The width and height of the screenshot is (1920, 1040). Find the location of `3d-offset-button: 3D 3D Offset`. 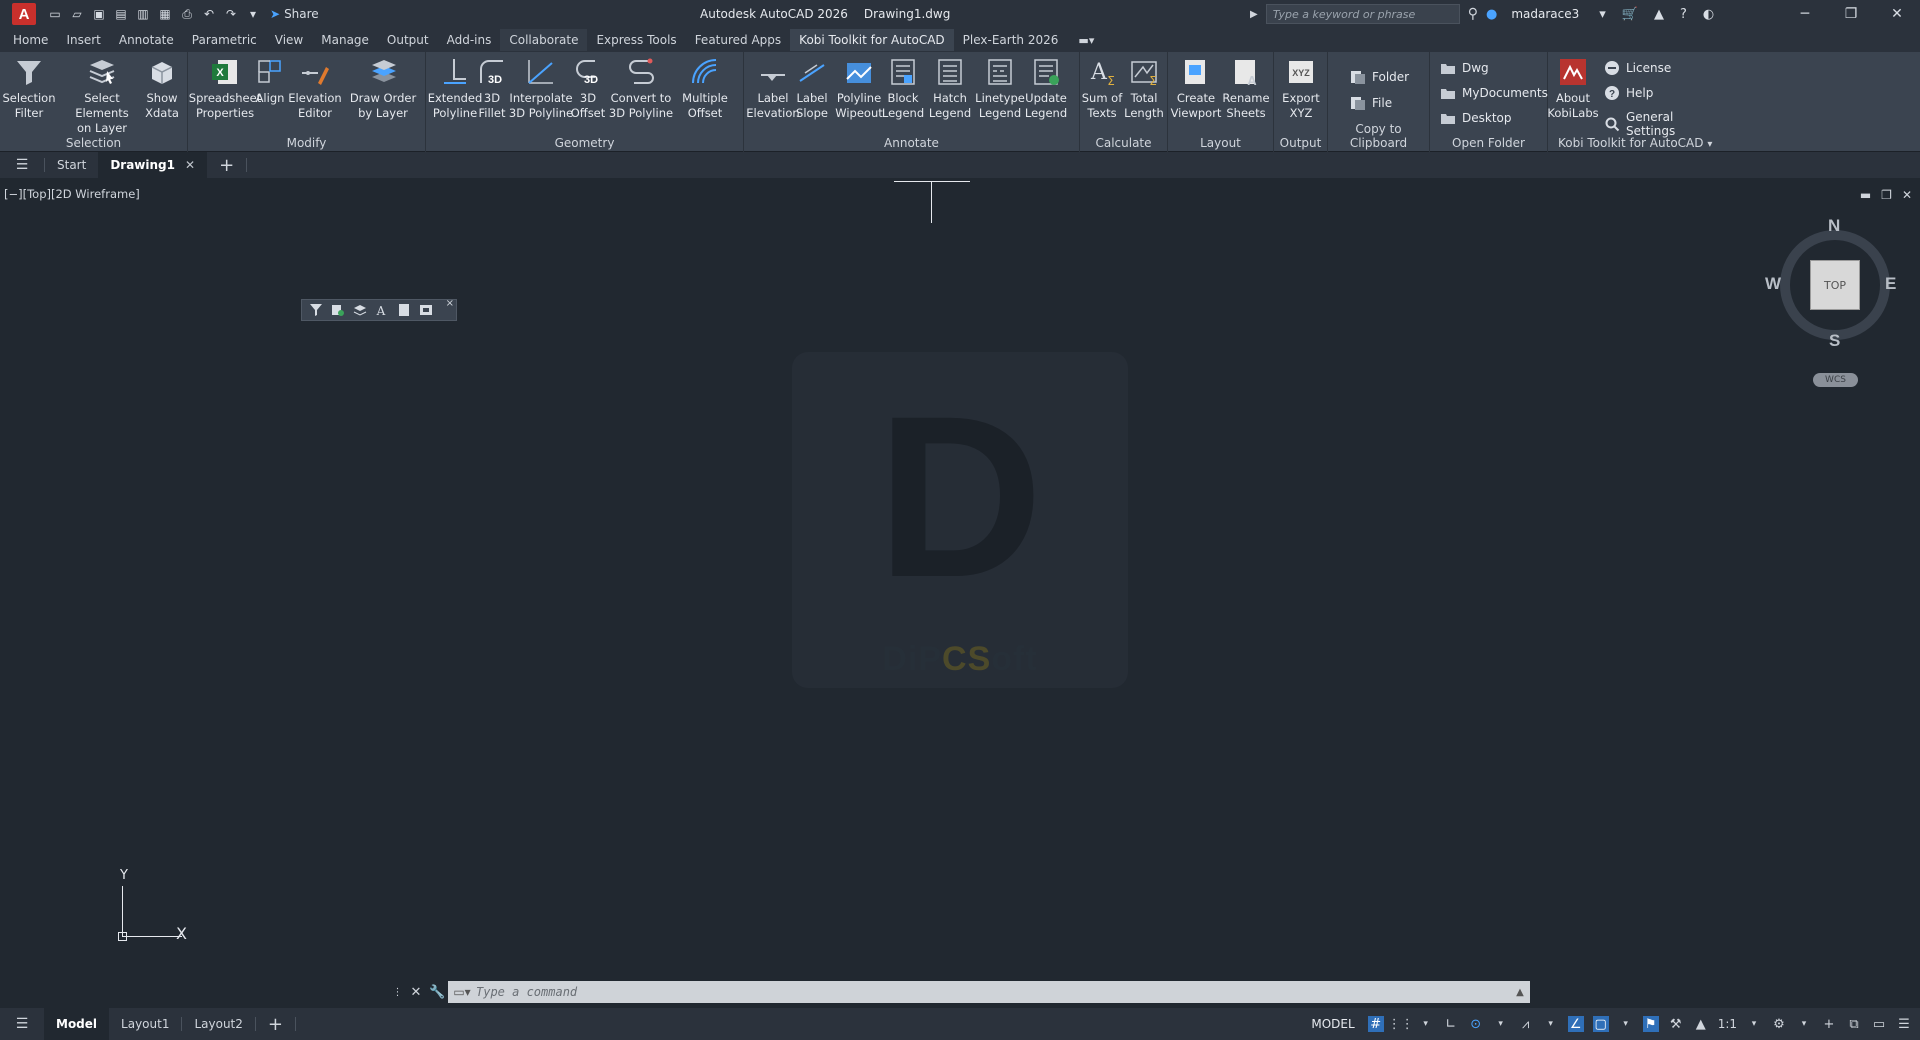

3d-offset-button: 3D 3D Offset is located at coordinates (588, 88).